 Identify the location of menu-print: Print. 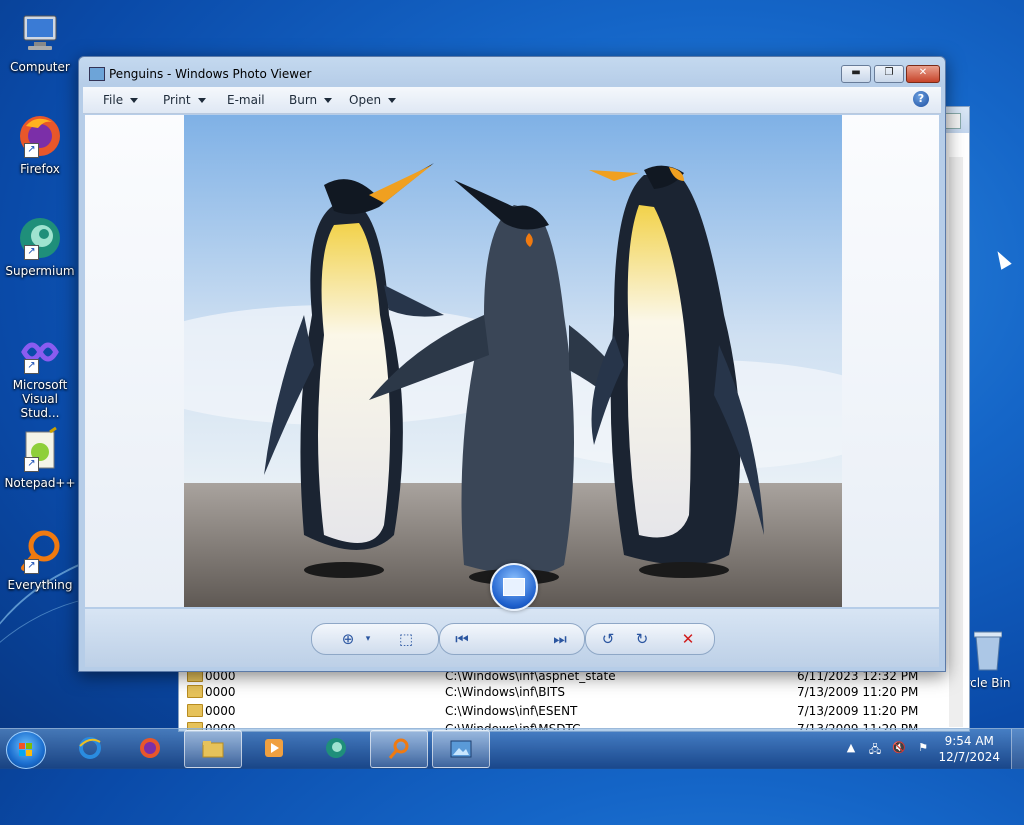
(184, 100).